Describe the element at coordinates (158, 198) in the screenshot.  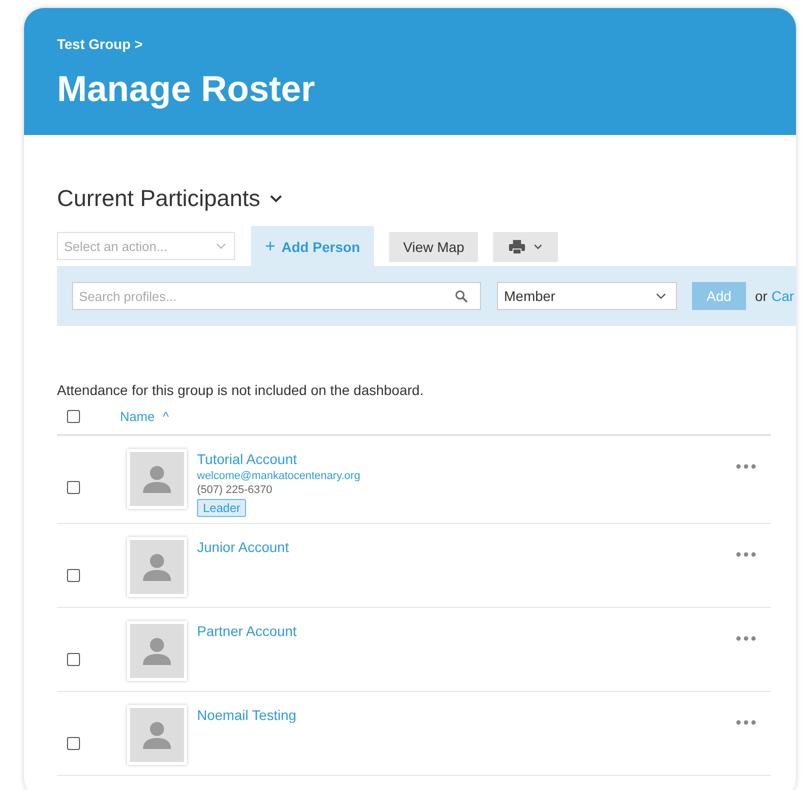
I see `section-title: Current Participants` at that location.